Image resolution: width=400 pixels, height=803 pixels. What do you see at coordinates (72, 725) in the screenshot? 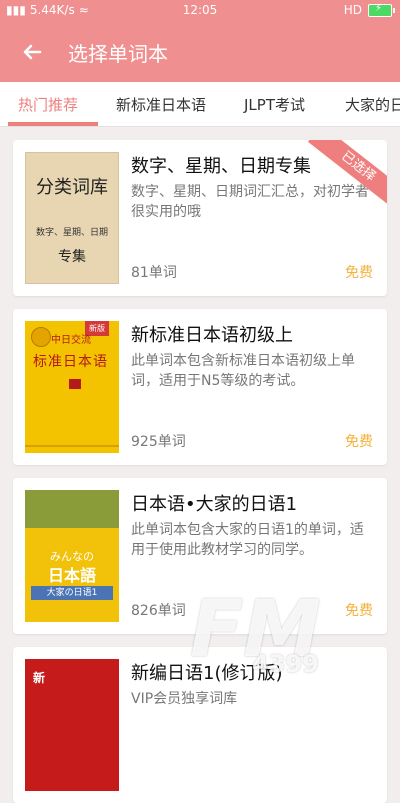
I see `wordbook-cover: 新` at bounding box center [72, 725].